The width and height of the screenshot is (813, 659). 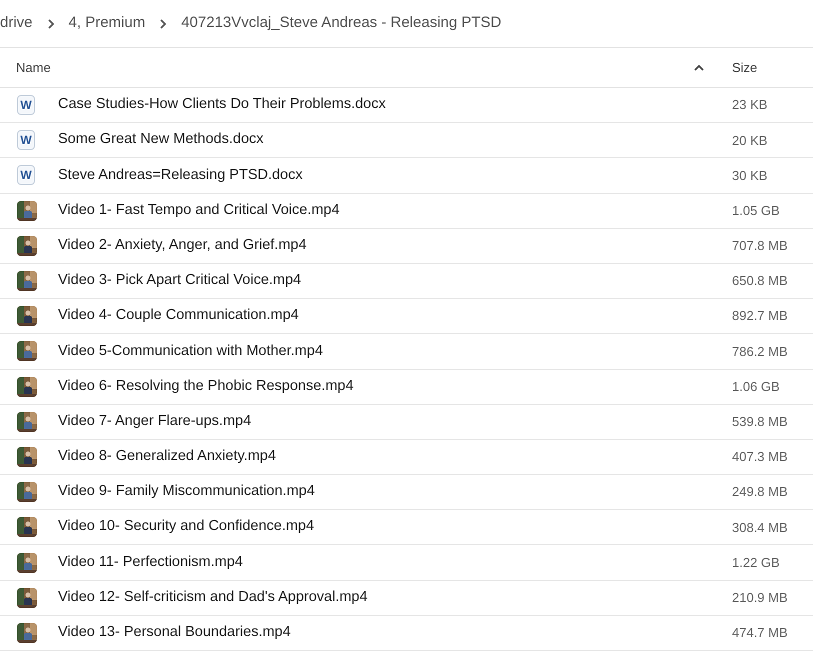 What do you see at coordinates (760, 281) in the screenshot?
I see `file-size: 650.8 MB` at bounding box center [760, 281].